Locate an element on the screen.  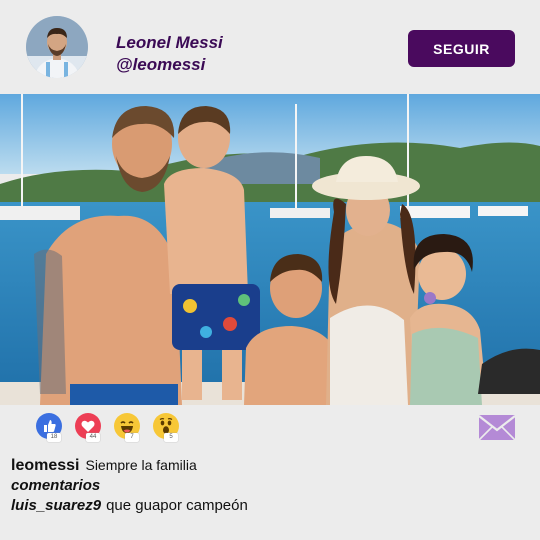
share-button is located at coordinates (497, 427).